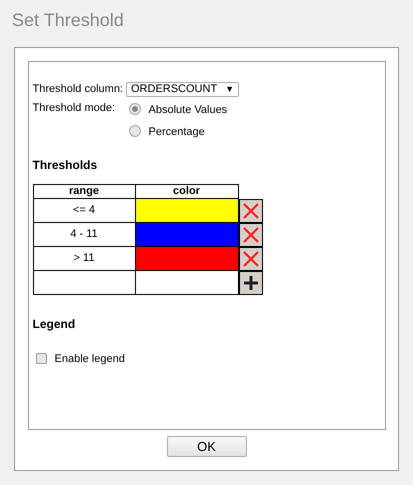 The height and width of the screenshot is (485, 413). Describe the element at coordinates (74, 108) in the screenshot. I see `field-label: Threshold mode:` at that location.